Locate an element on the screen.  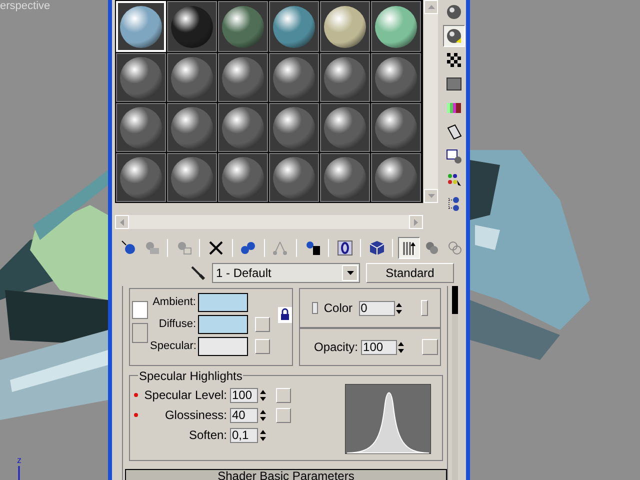
parameter-label: Soften: is located at coordinates (208, 435).